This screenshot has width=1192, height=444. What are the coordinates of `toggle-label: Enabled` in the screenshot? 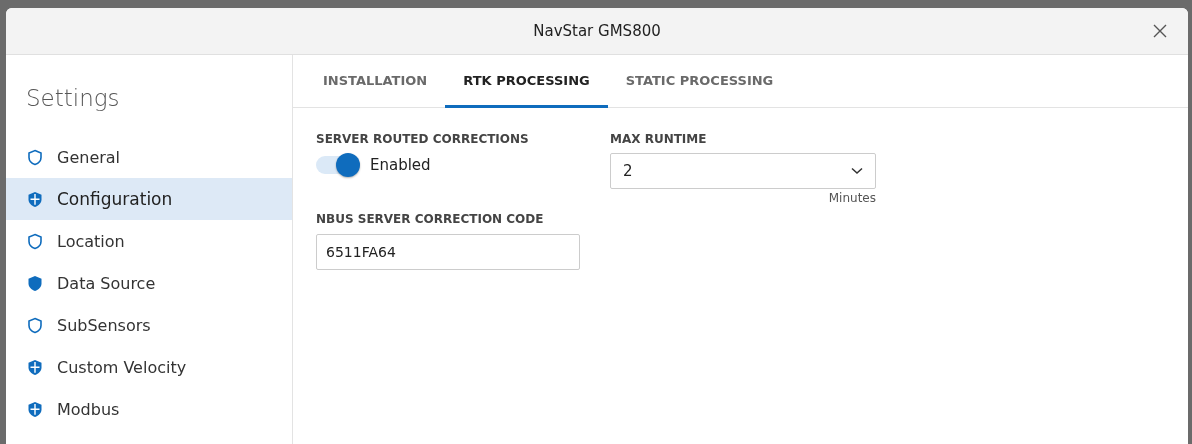 It's located at (400, 165).